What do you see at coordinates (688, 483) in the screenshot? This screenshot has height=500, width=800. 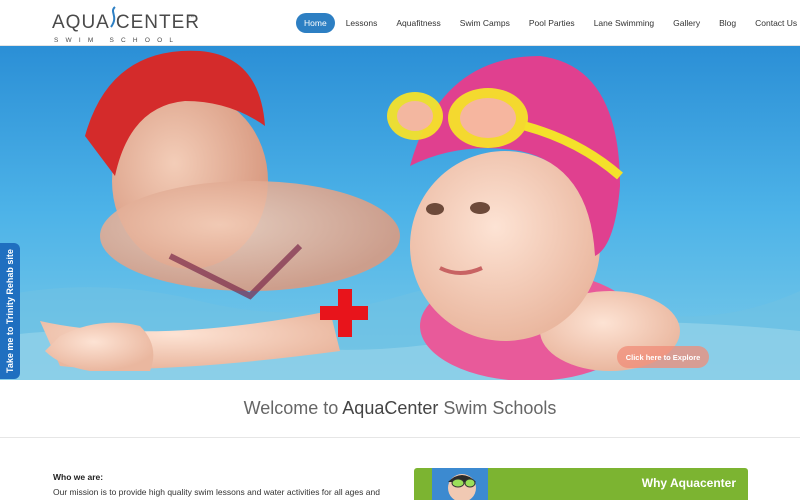 I see `why-aquacenter-title: Why Aquacenter` at bounding box center [688, 483].